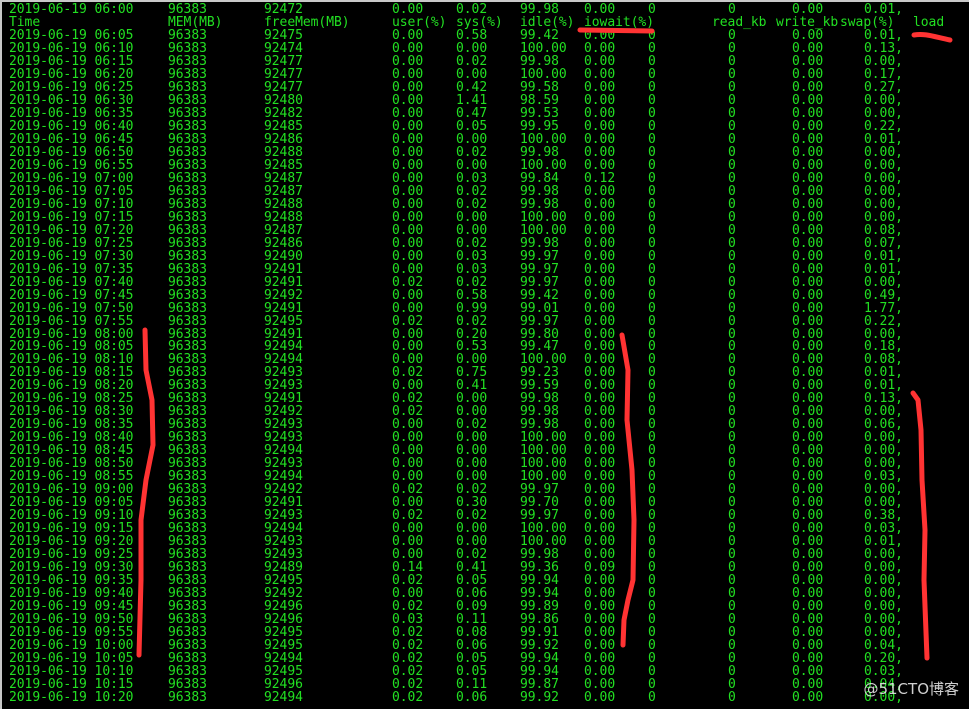 This screenshot has height=709, width=969. Describe the element at coordinates (883, 308) in the screenshot. I see `swap-cell: 1.77,` at that location.